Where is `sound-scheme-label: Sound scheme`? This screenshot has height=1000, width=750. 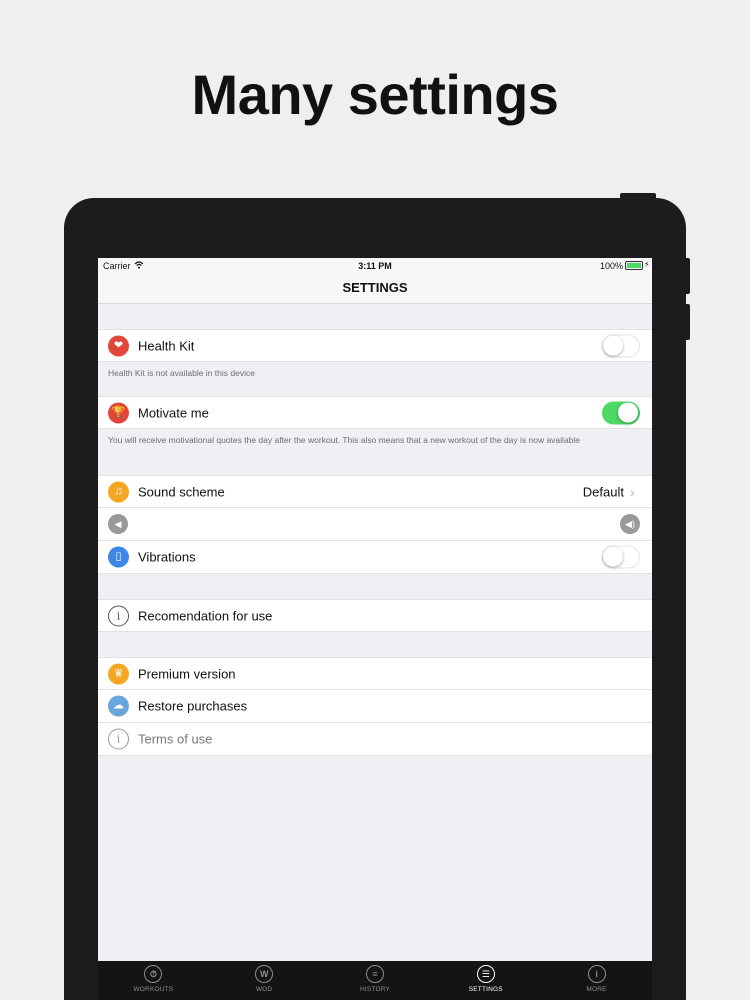 sound-scheme-label: Sound scheme is located at coordinates (181, 491).